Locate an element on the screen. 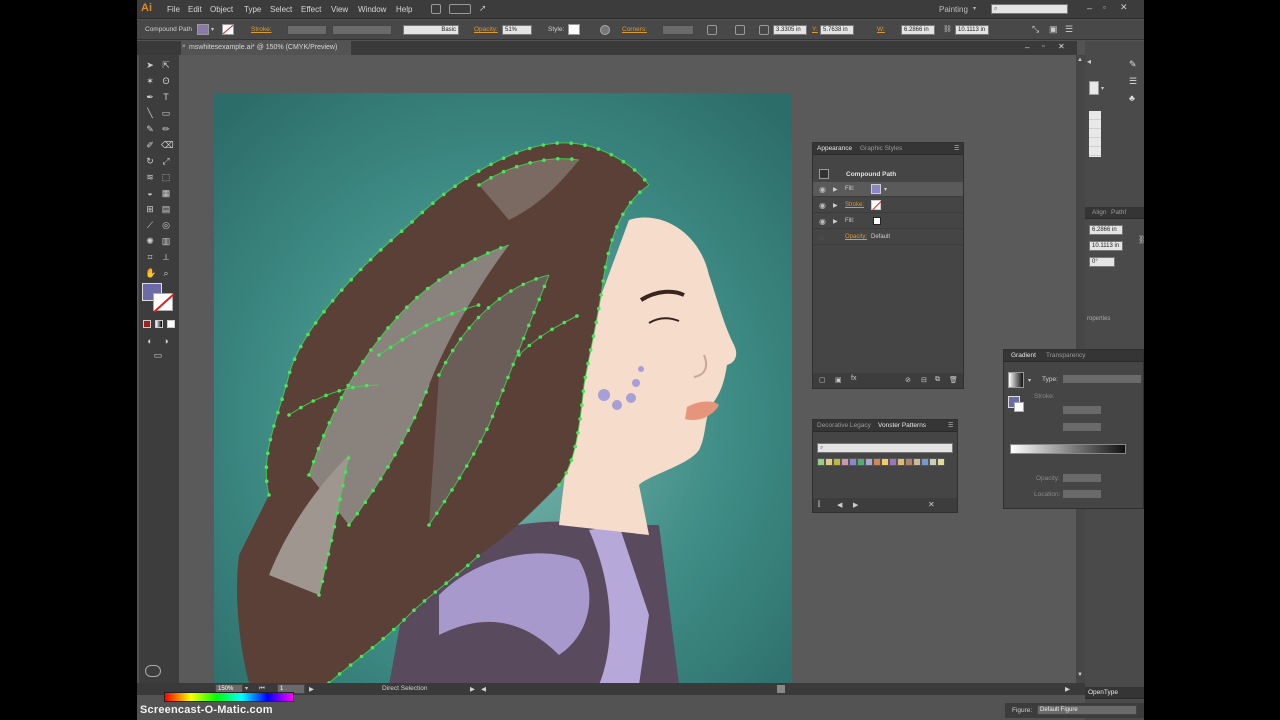 The width and height of the screenshot is (1280, 720). draw-normal-icon: ◐ is located at coordinates (150, 341).